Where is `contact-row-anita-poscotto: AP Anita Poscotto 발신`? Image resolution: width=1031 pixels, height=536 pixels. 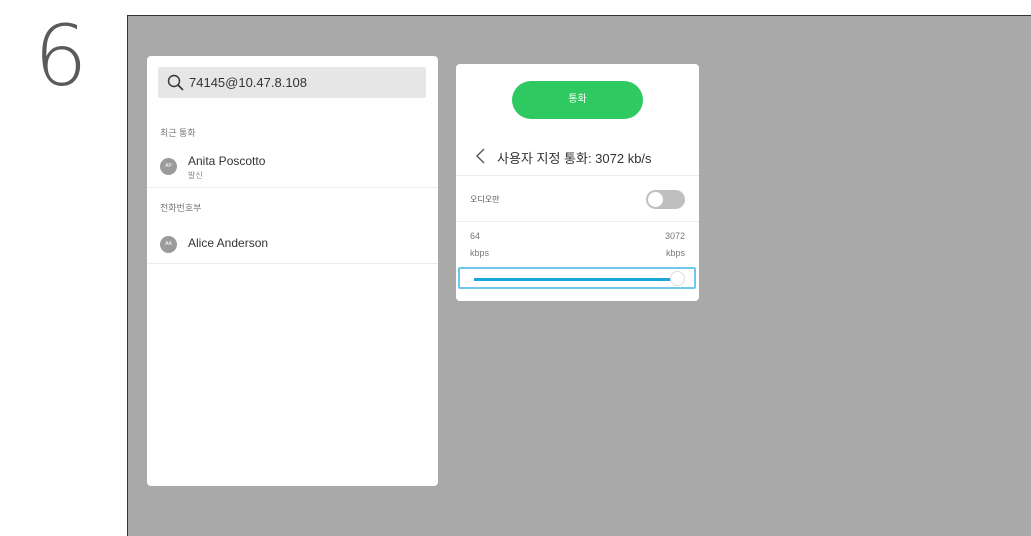 contact-row-anita-poscotto: AP Anita Poscotto 발신 is located at coordinates (292, 166).